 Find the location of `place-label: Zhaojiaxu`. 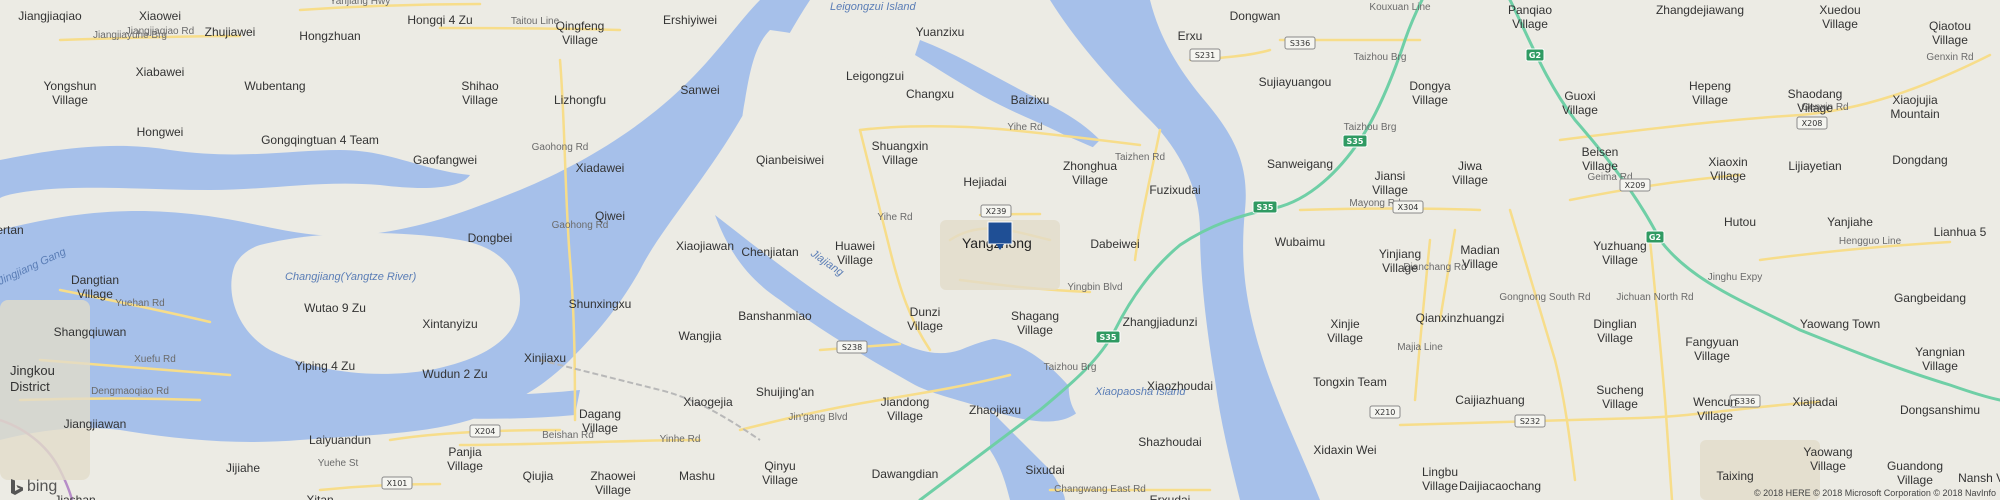

place-label: Zhaojiaxu is located at coordinates (995, 410).